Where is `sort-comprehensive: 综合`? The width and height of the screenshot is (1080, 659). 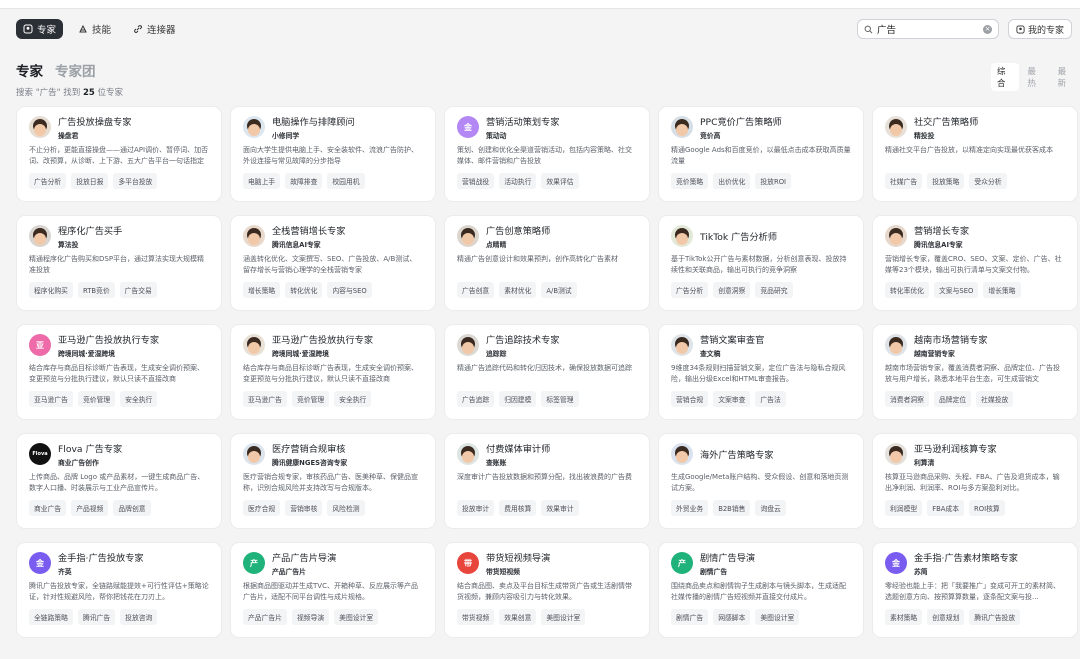
sort-comprehensive: 综合 is located at coordinates (1005, 77).